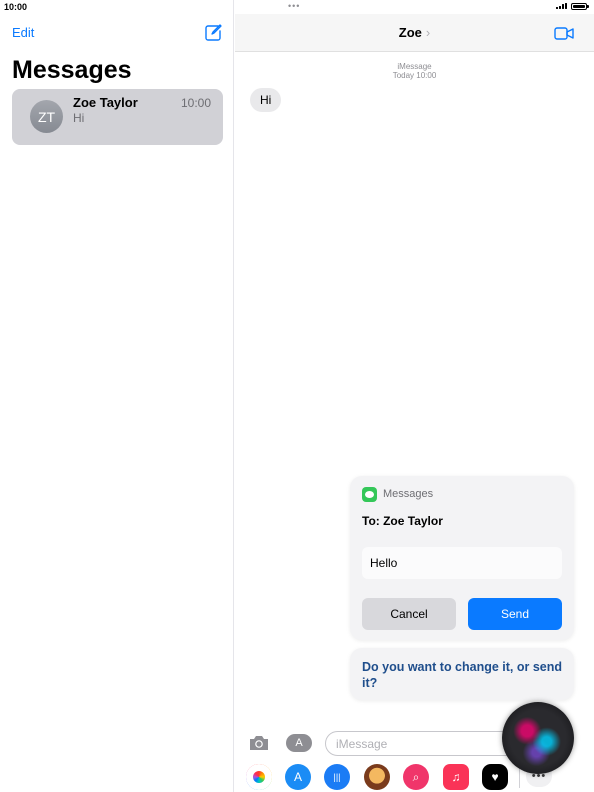 The height and width of the screenshot is (792, 594). I want to click on status-time: 10:00, so click(16, 7).